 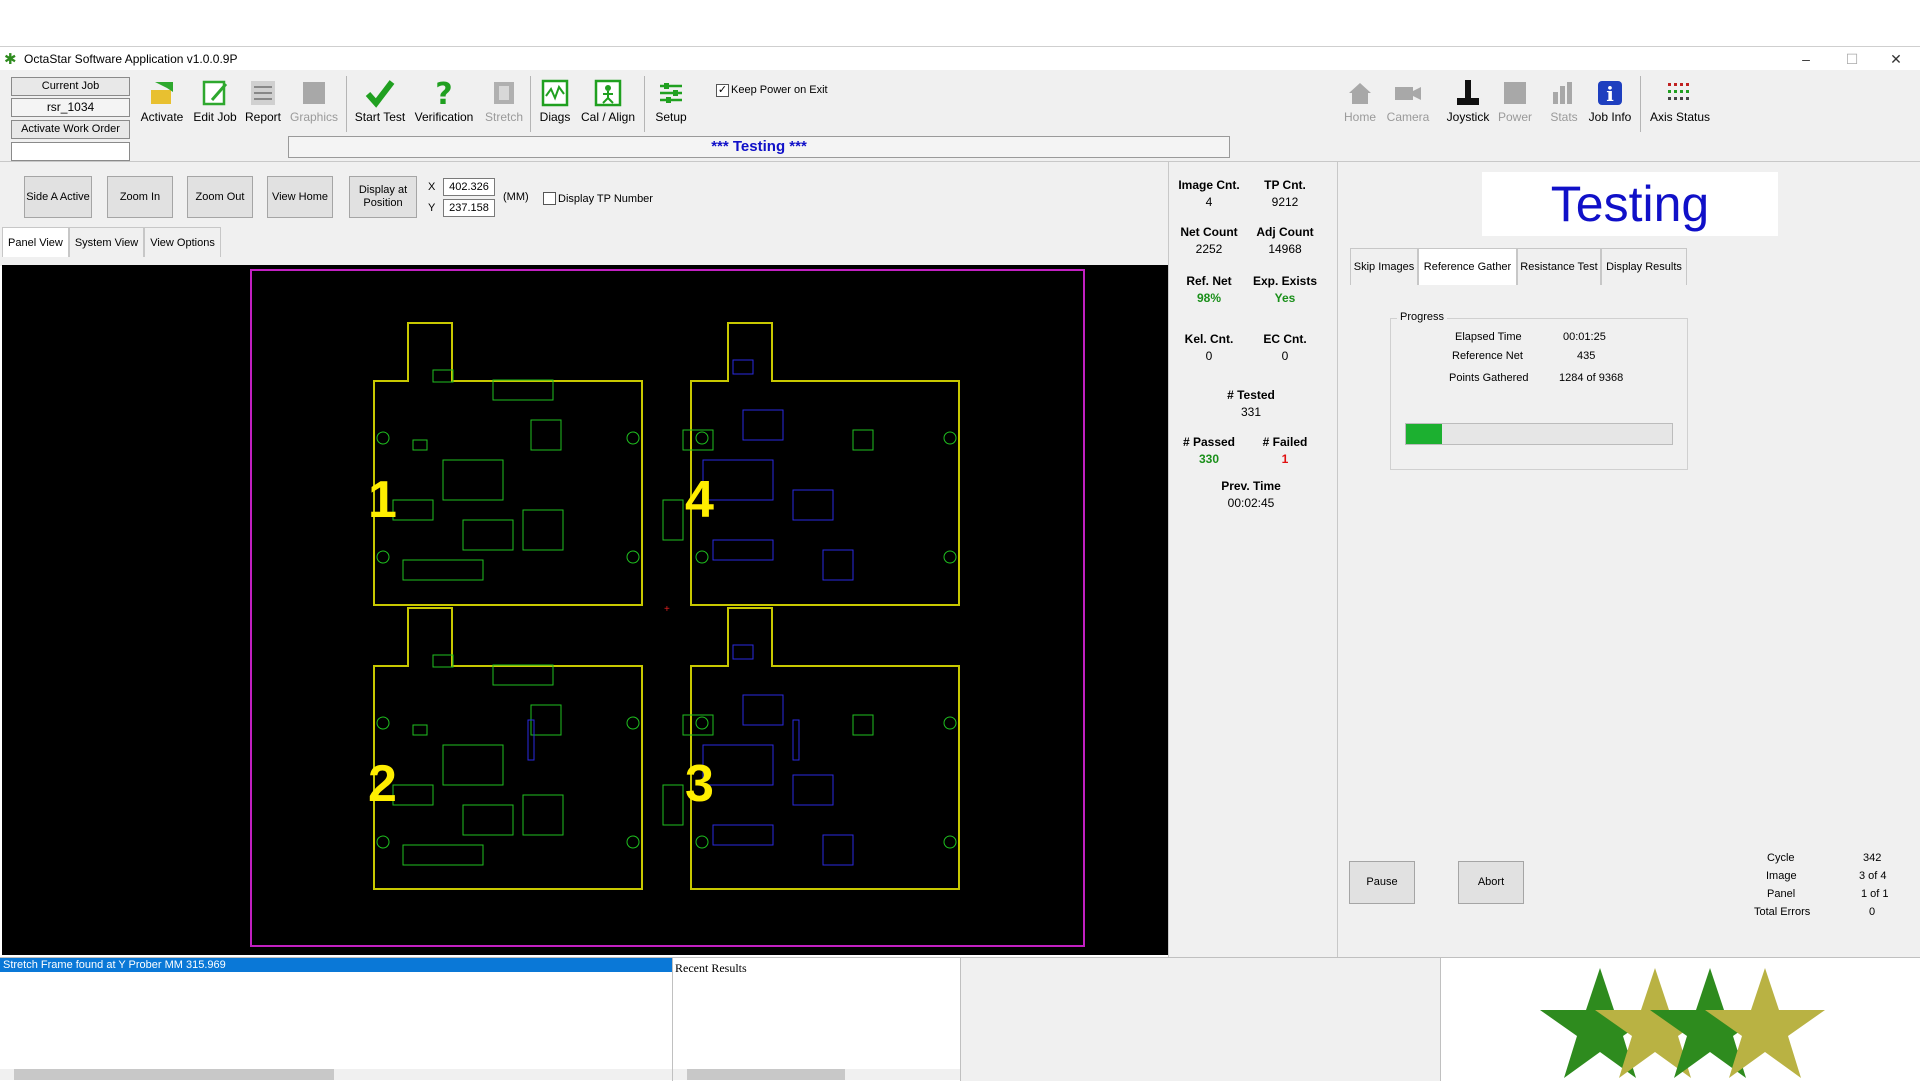 What do you see at coordinates (1209, 281) in the screenshot?
I see `ref-net-label: Ref. Net` at bounding box center [1209, 281].